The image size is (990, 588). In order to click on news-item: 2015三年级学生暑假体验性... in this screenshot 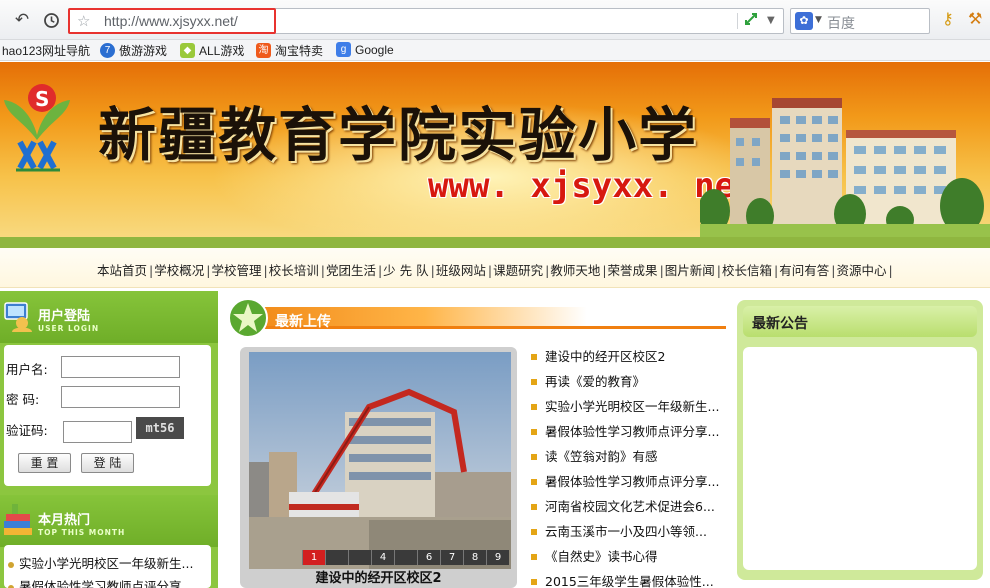, I will do `click(628, 578)`.